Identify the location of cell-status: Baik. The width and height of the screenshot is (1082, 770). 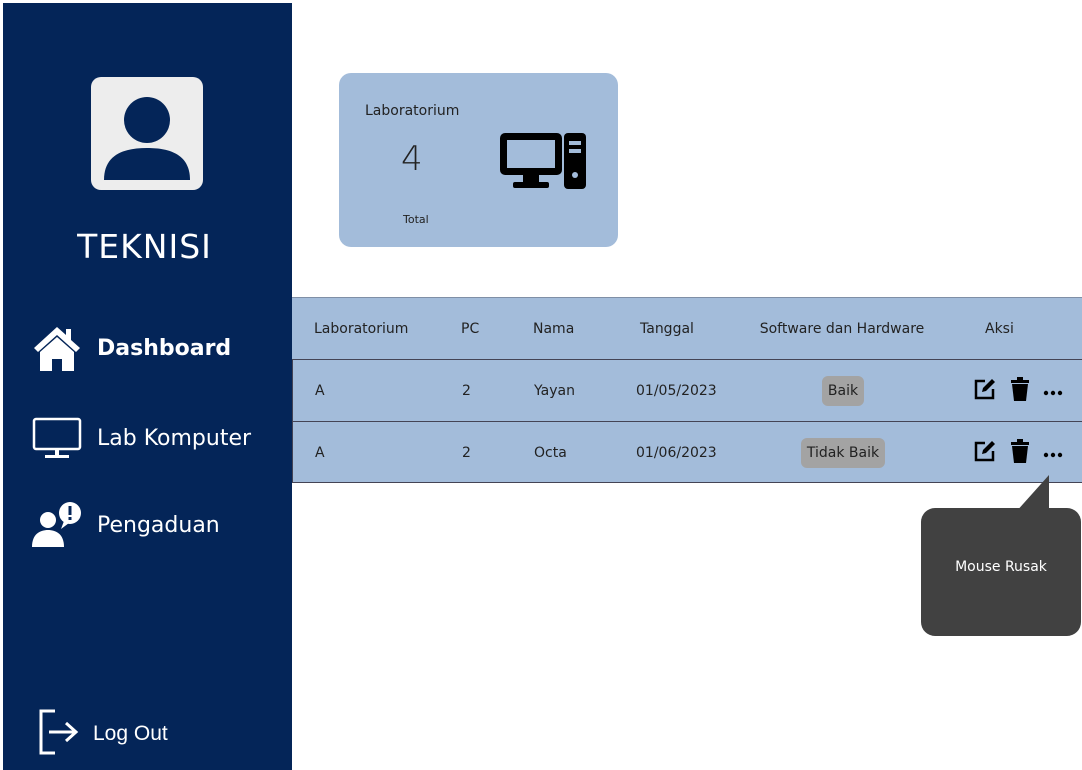
(843, 391).